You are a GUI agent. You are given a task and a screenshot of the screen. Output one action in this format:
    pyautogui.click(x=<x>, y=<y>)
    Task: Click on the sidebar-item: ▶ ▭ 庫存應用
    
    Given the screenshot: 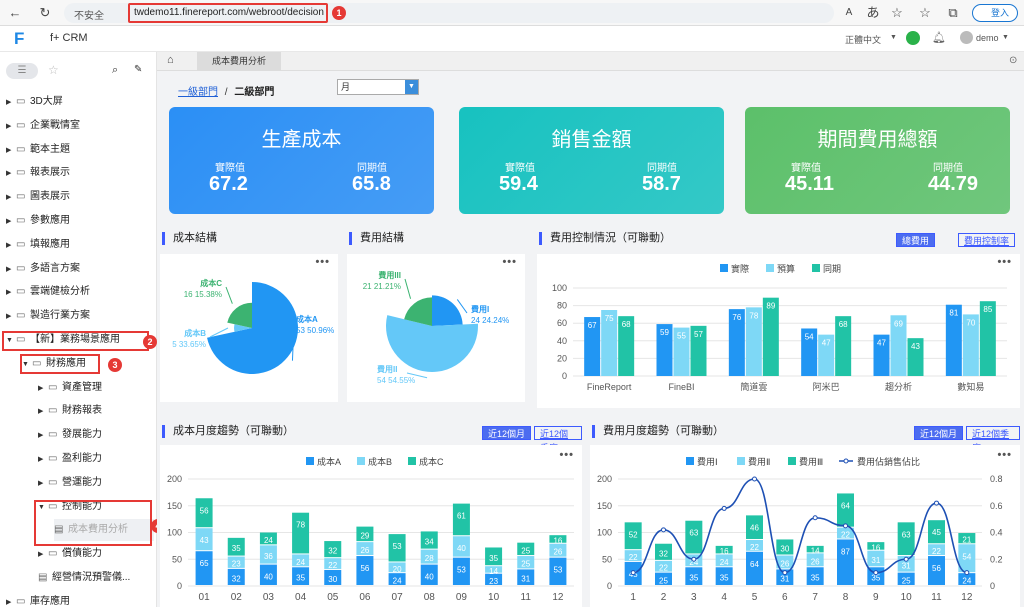 What is the action you would take?
    pyautogui.click(x=38, y=602)
    